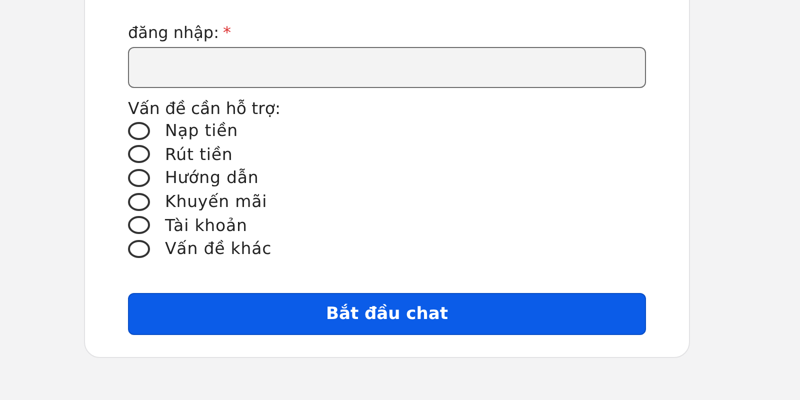  I want to click on option-label: Tài khoản, so click(206, 225).